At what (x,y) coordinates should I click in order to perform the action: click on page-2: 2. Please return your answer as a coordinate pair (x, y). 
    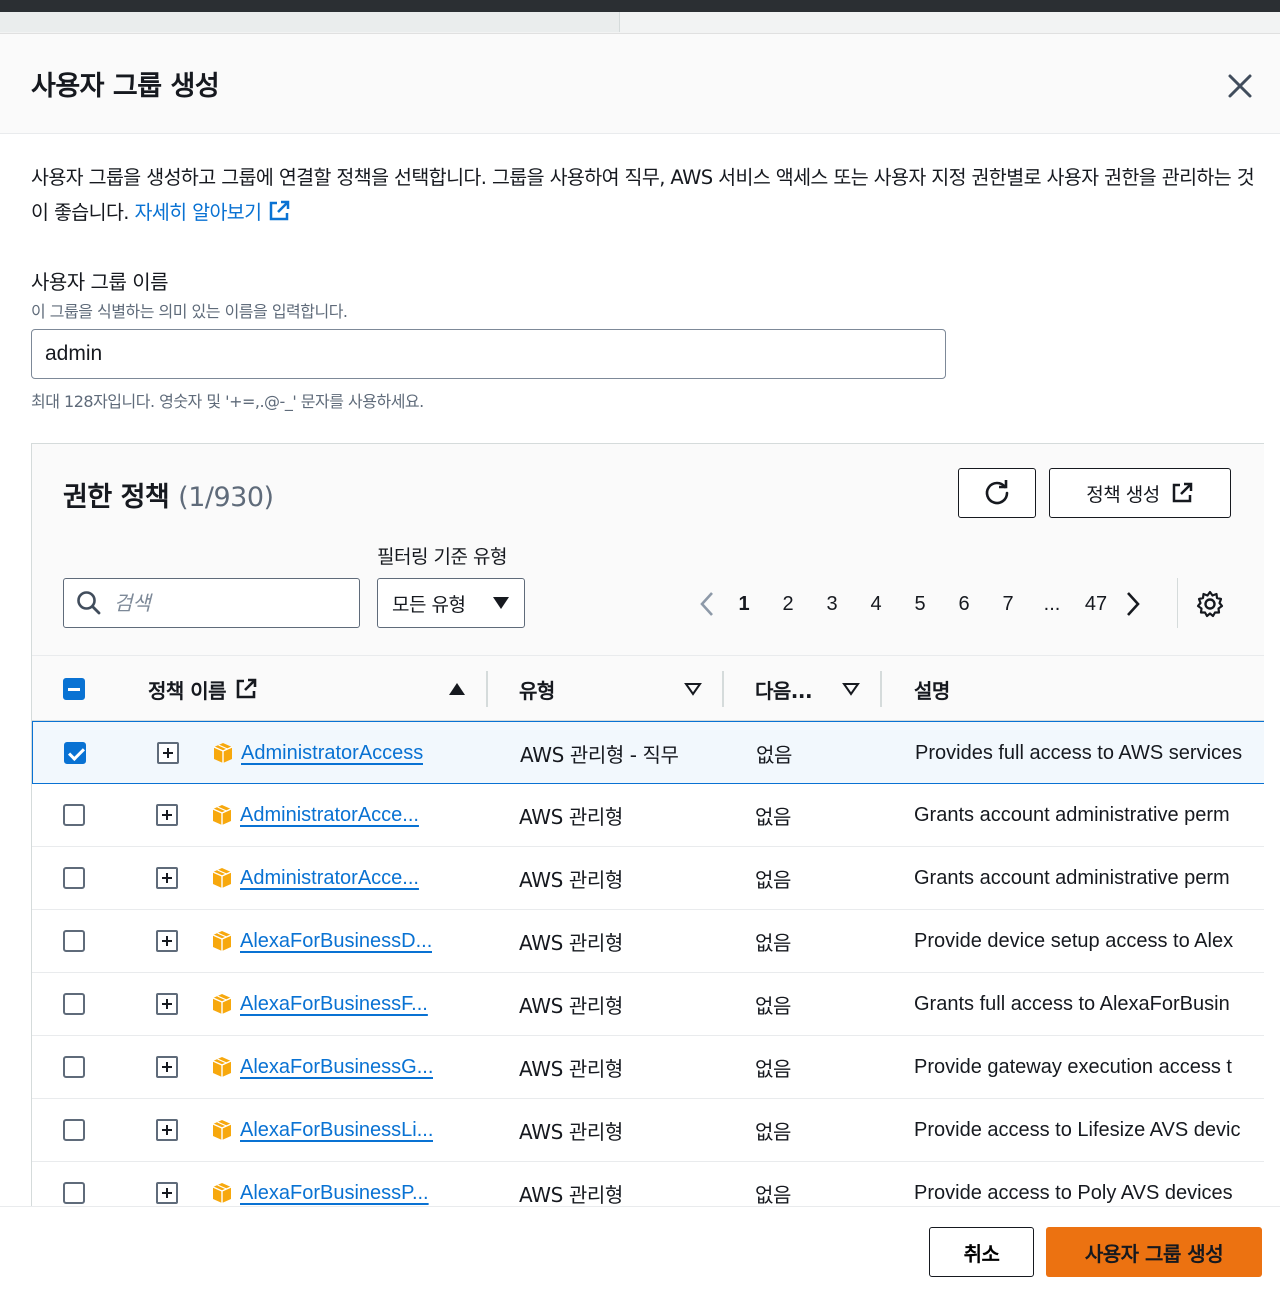
    Looking at the image, I should click on (788, 604).